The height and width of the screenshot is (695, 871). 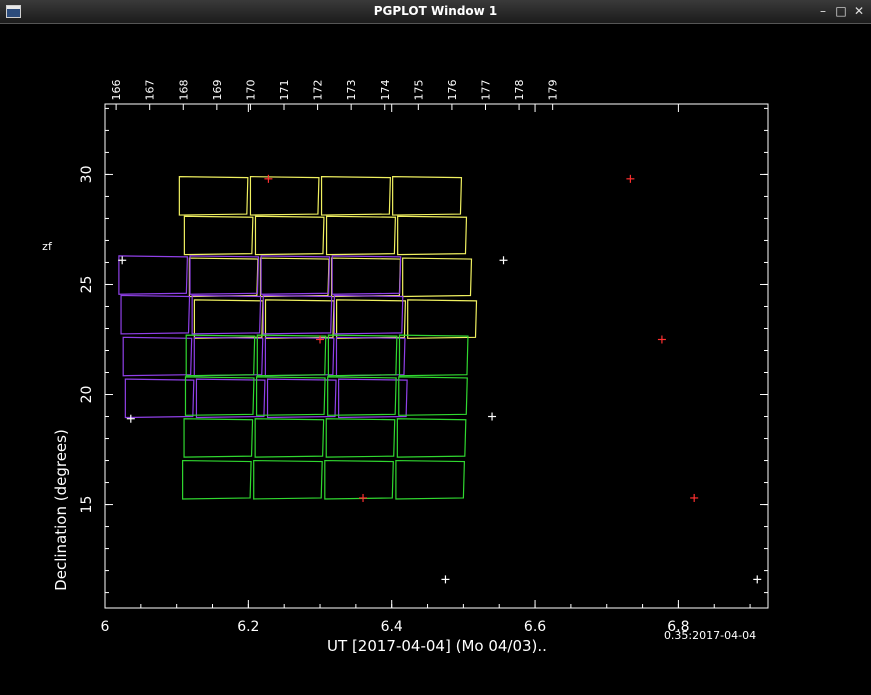 I want to click on top-tick-label: 171, so click(x=284, y=90).